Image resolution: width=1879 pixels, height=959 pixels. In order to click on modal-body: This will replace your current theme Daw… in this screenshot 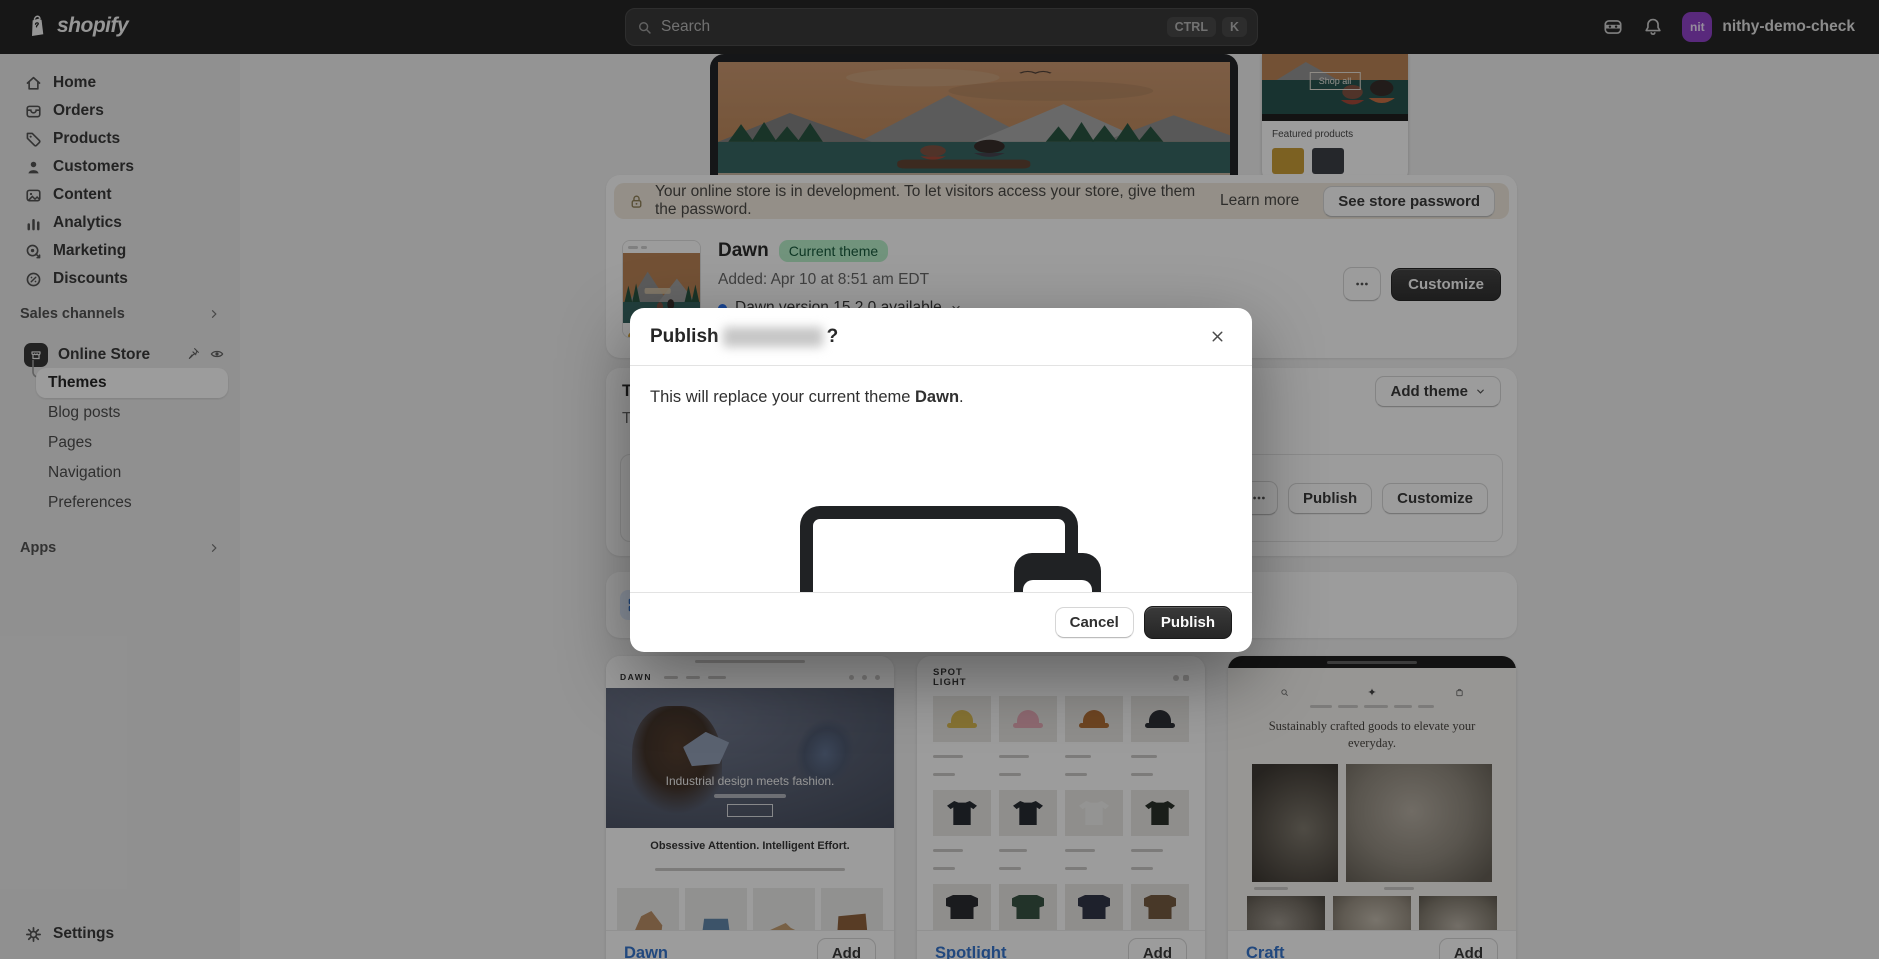, I will do `click(941, 479)`.